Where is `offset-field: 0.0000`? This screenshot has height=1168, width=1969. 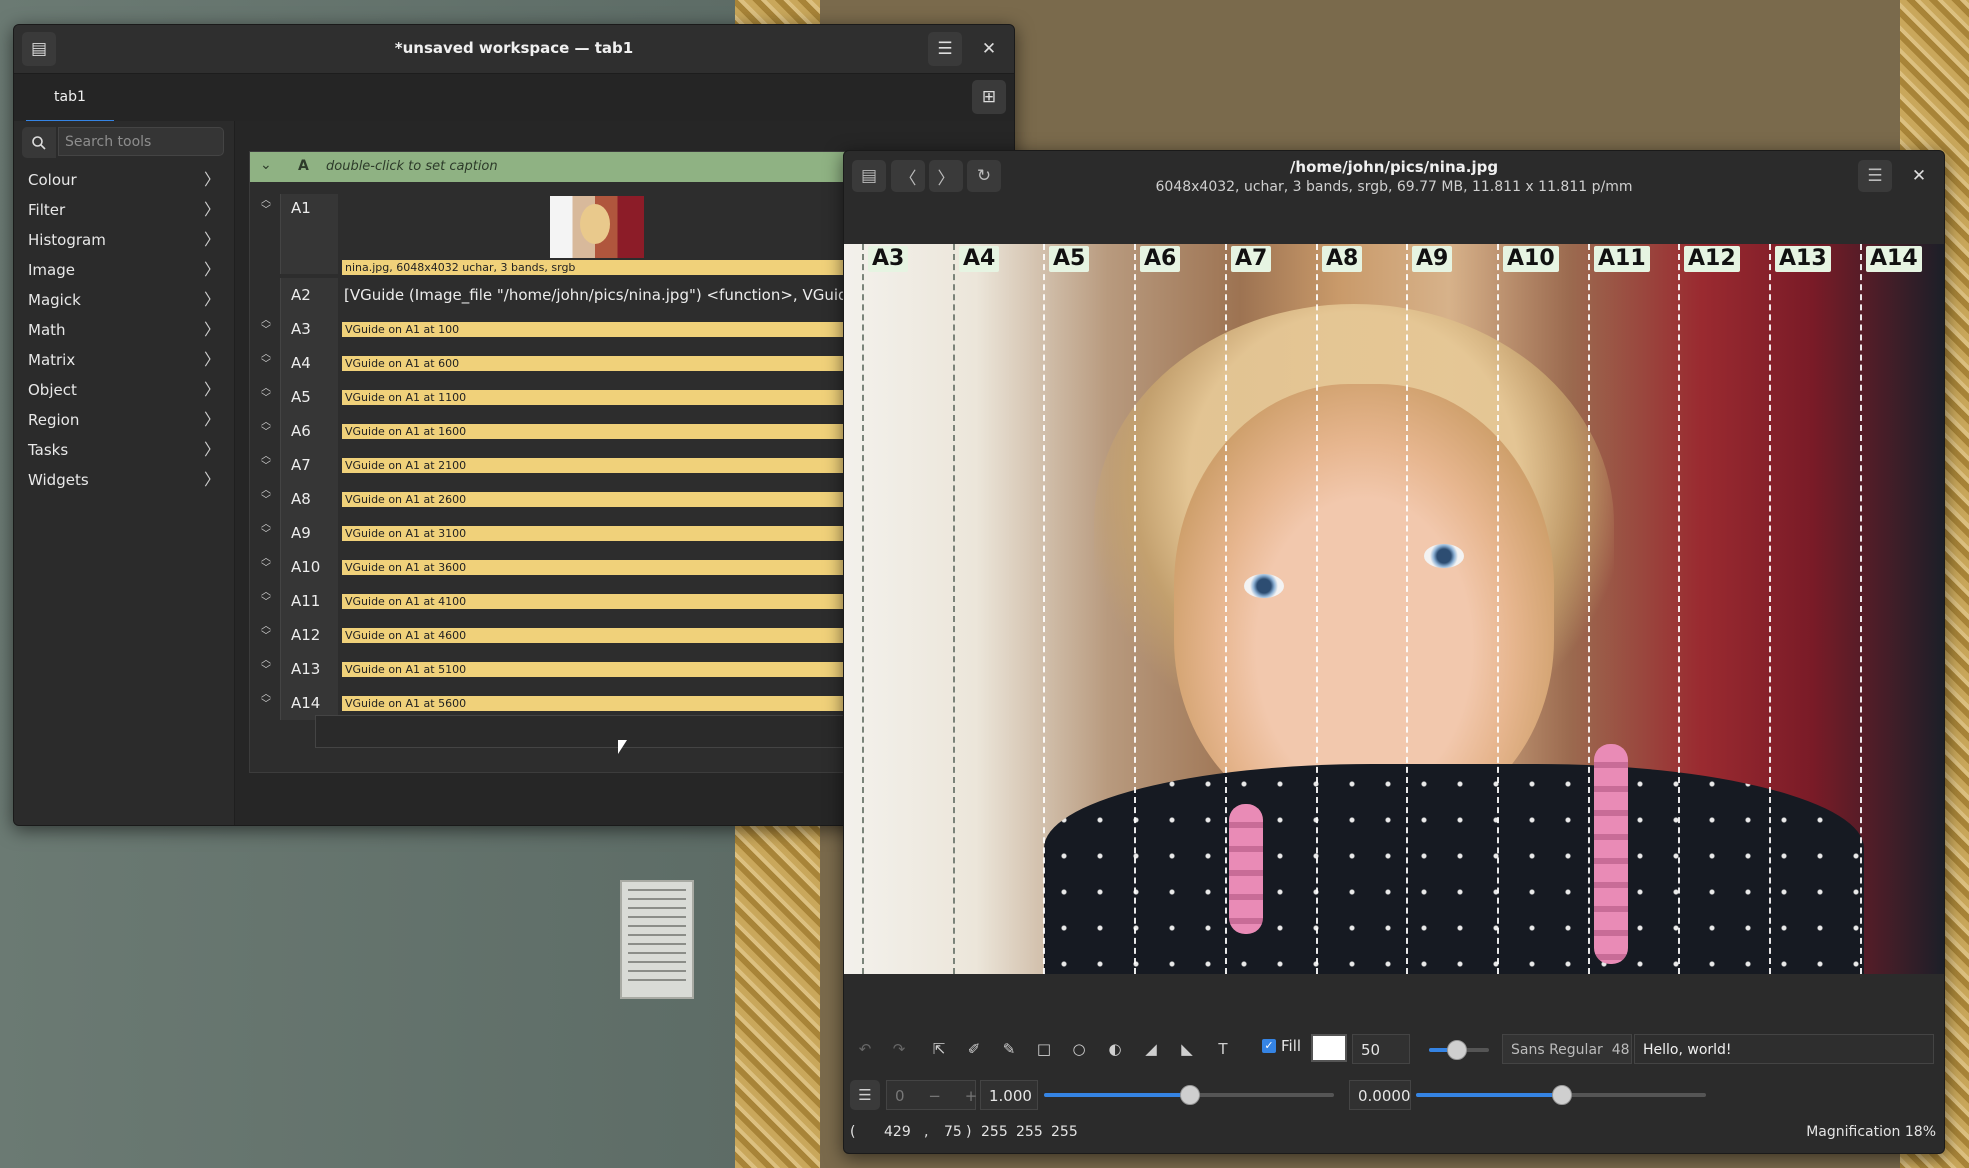 offset-field: 0.0000 is located at coordinates (1380, 1095).